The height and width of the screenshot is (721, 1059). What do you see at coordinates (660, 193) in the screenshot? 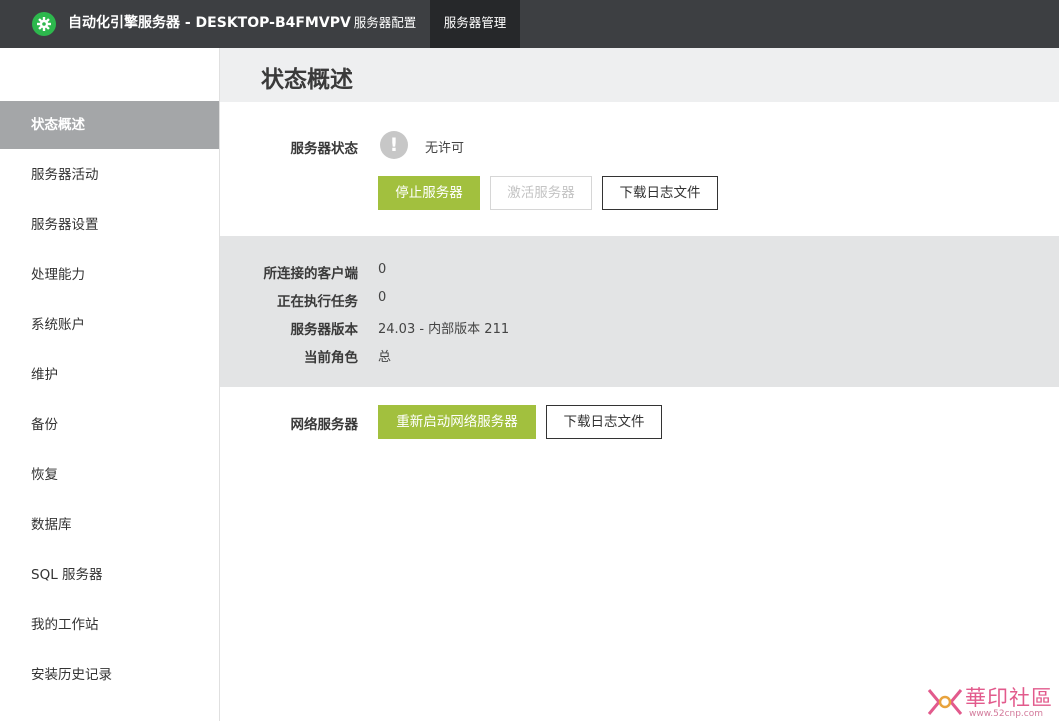
I see `download-log-button: 下载日志文件` at bounding box center [660, 193].